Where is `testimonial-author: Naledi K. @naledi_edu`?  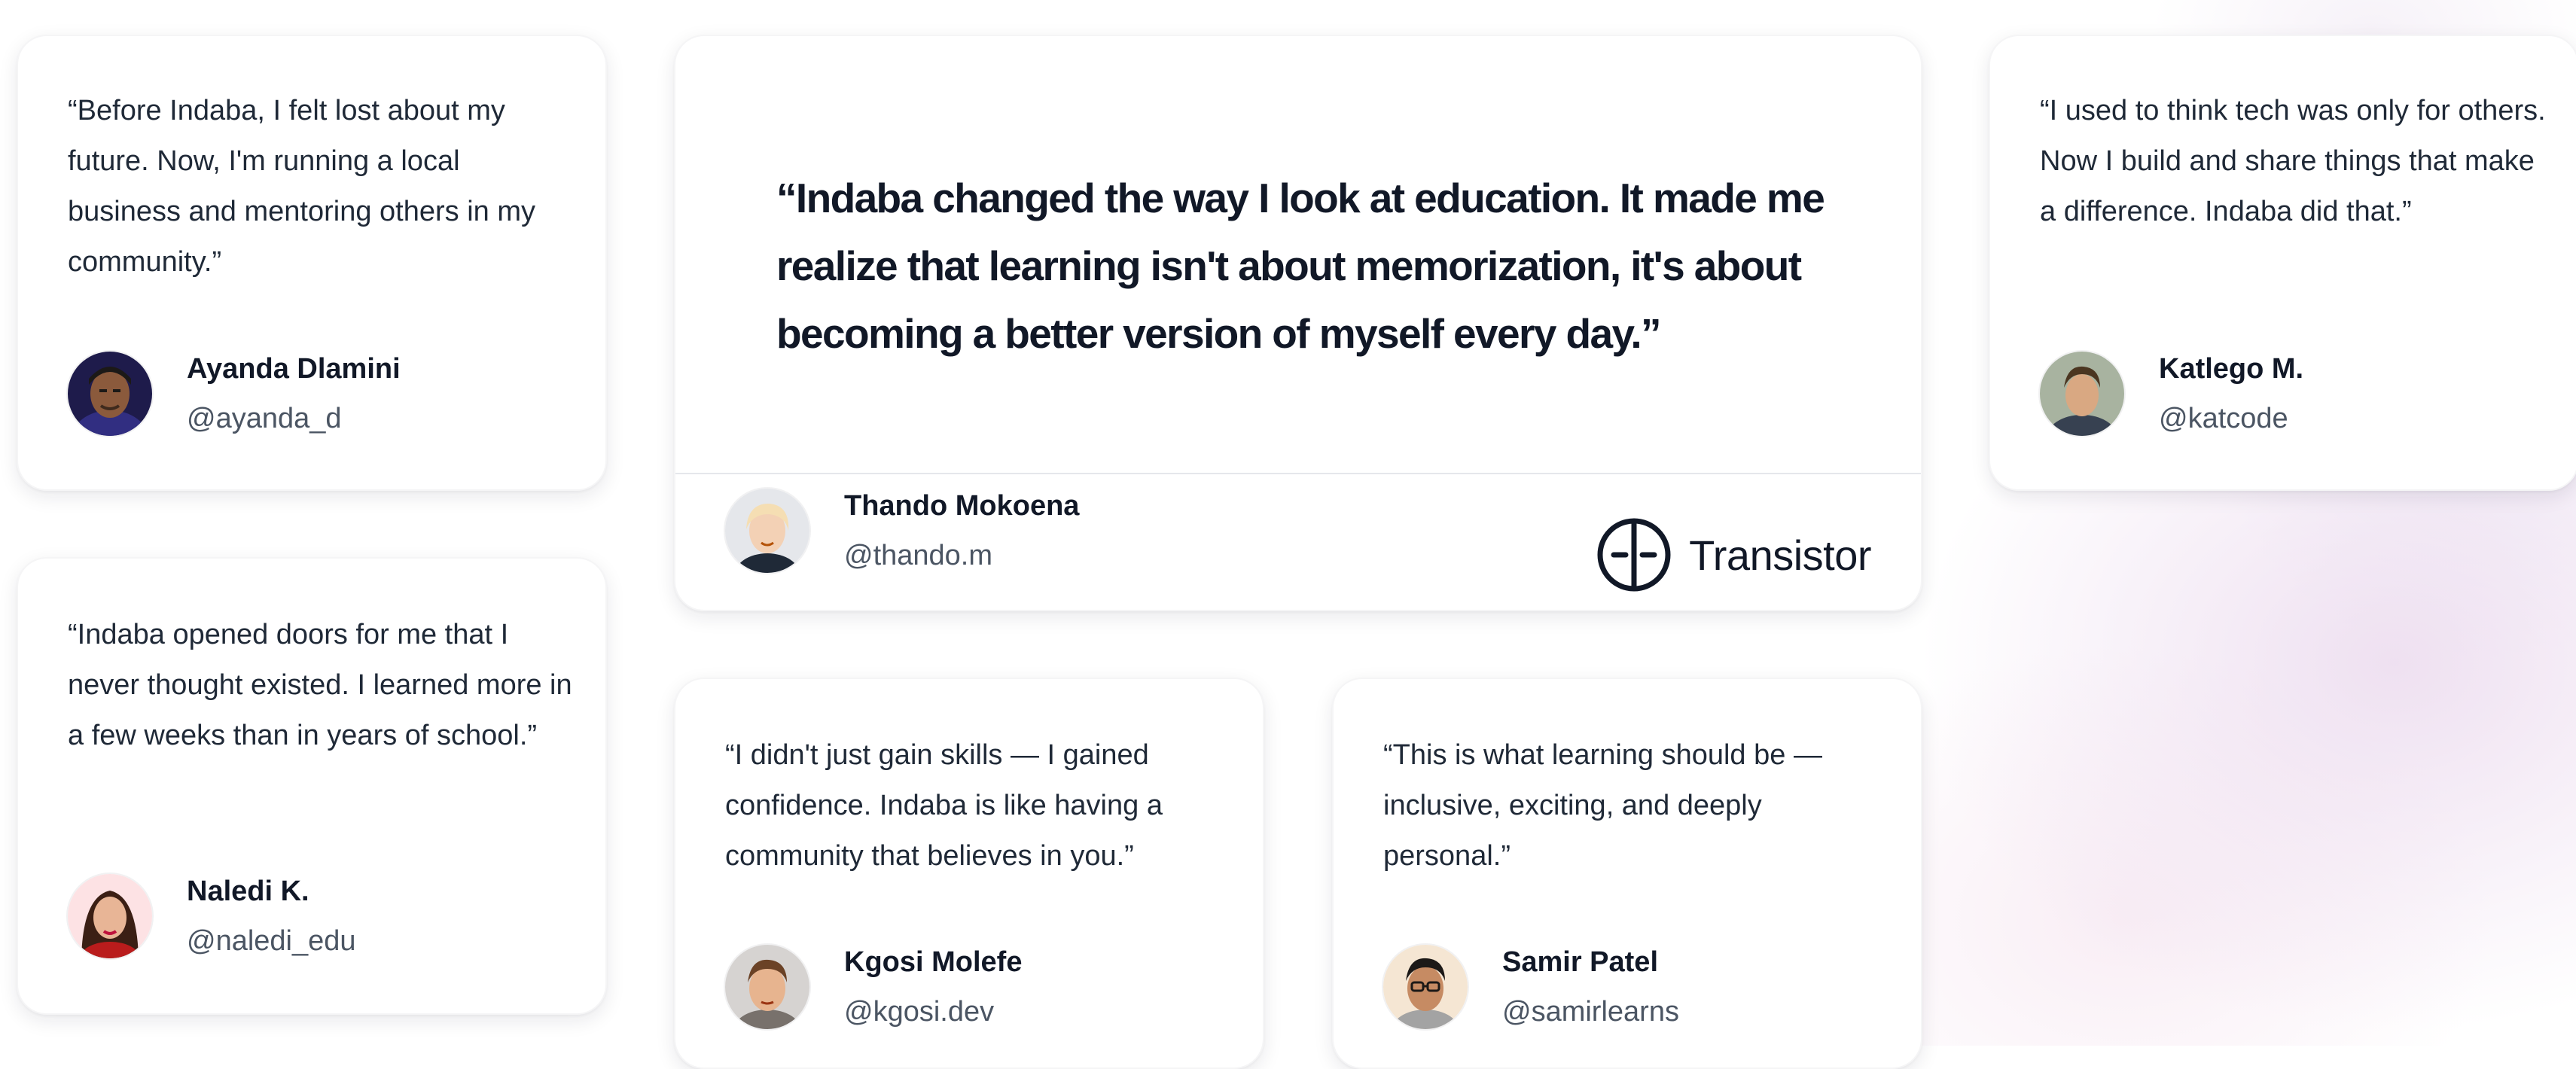 testimonial-author: Naledi K. @naledi_edu is located at coordinates (212, 916).